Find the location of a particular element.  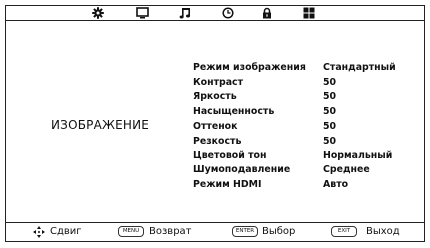

setting-hdmi-mode: Режим HDMI Авто is located at coordinates (305, 185).